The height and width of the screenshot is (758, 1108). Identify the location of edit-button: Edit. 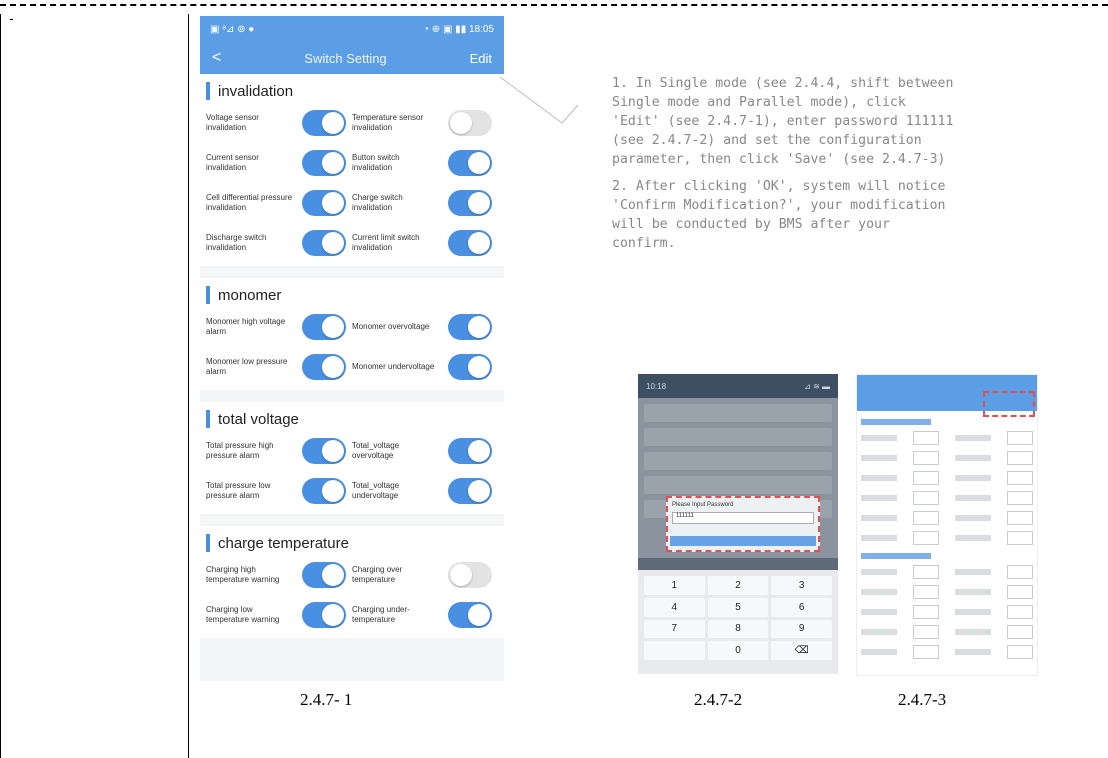
(481, 58).